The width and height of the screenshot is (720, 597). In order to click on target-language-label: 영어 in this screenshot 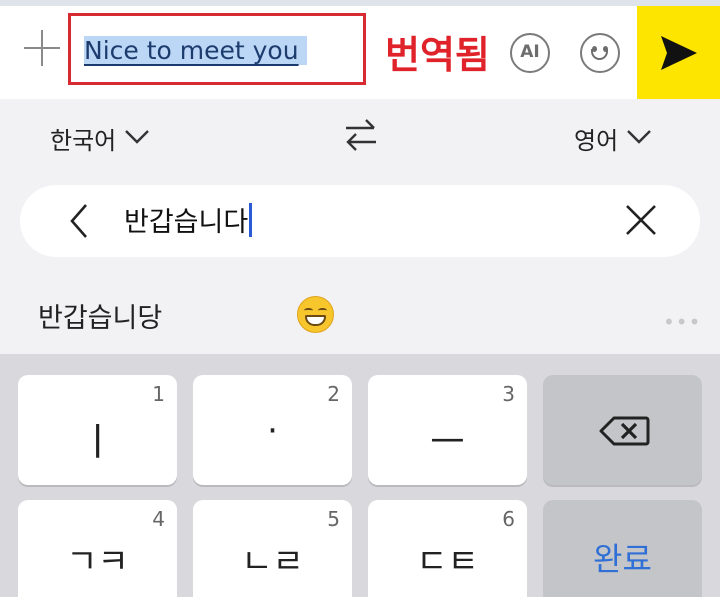, I will do `click(596, 141)`.